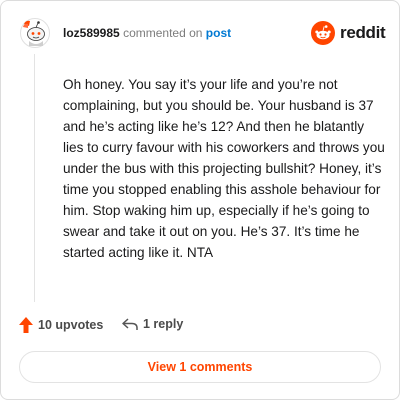 The width and height of the screenshot is (400, 400). I want to click on reply-button: 1 reply, so click(152, 324).